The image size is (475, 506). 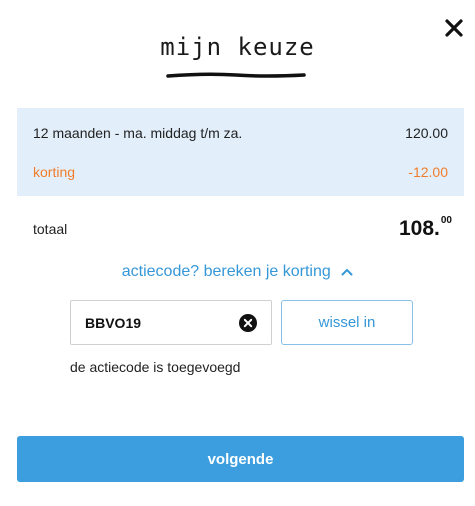 I want to click on dialog-title: mijn keuze, so click(x=237, y=47).